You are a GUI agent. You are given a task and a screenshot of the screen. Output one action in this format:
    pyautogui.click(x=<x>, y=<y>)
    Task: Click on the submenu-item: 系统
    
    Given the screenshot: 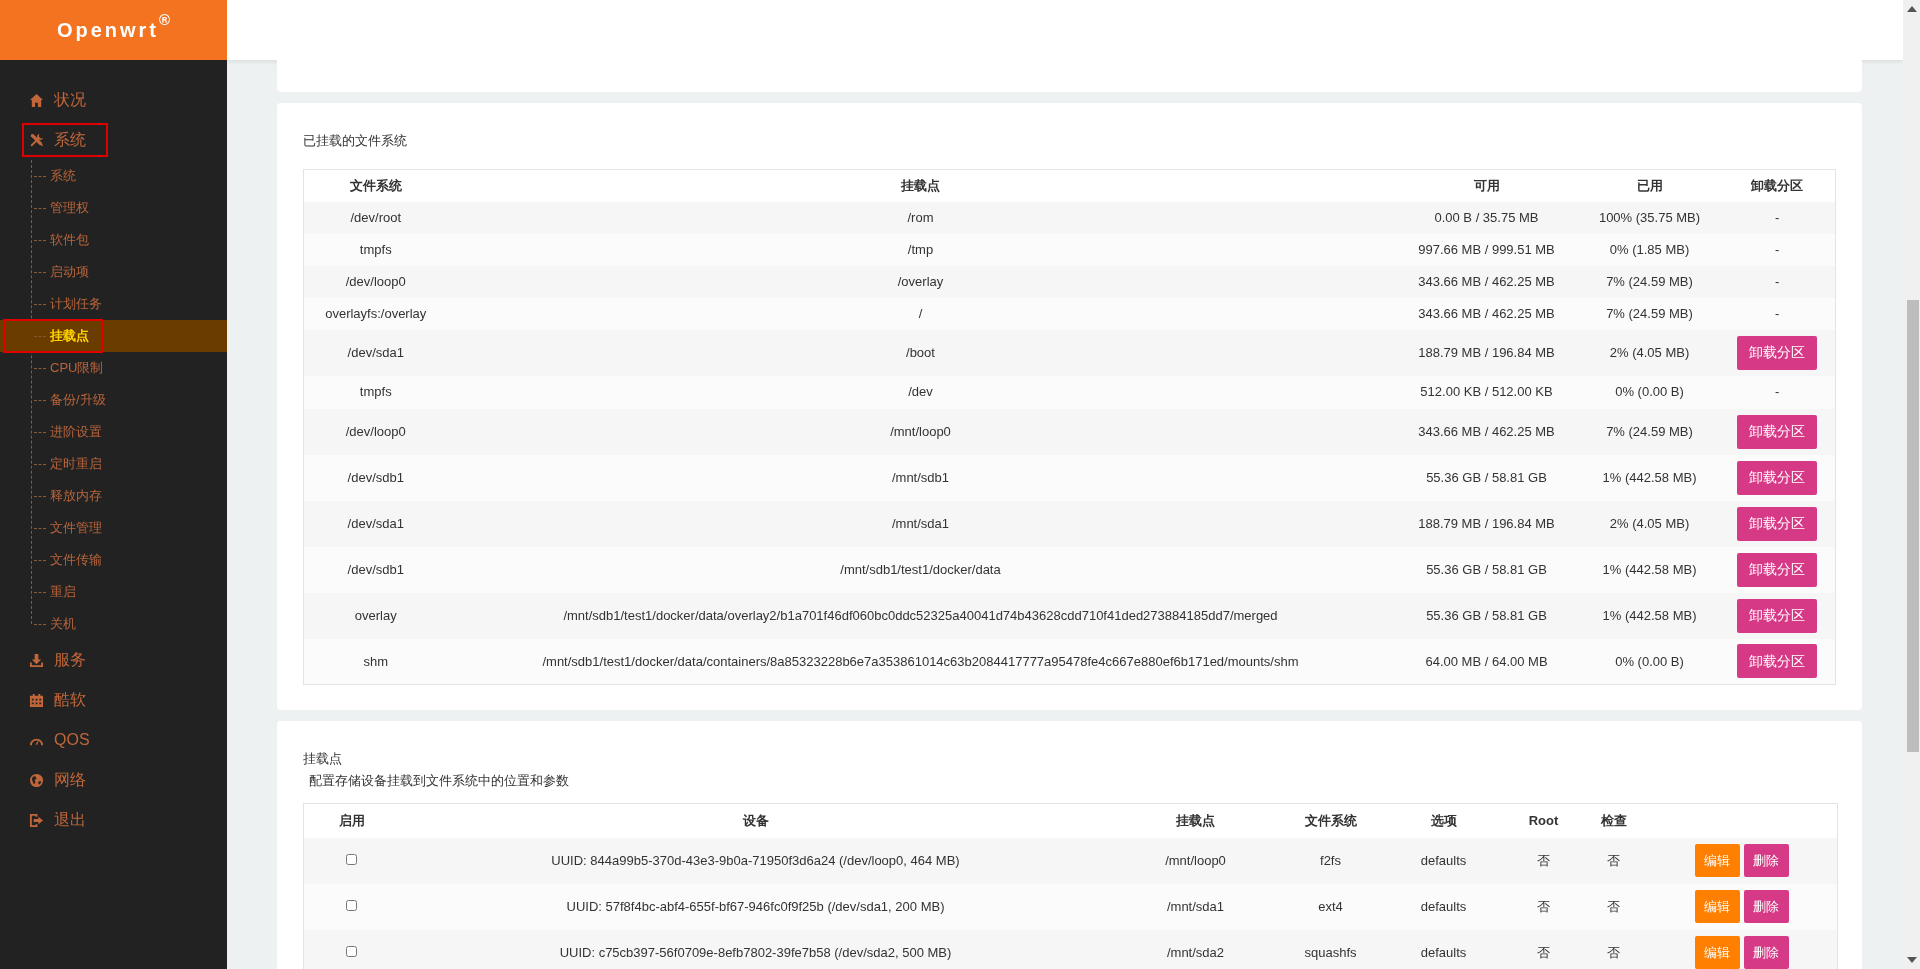 What is the action you would take?
    pyautogui.click(x=113, y=176)
    